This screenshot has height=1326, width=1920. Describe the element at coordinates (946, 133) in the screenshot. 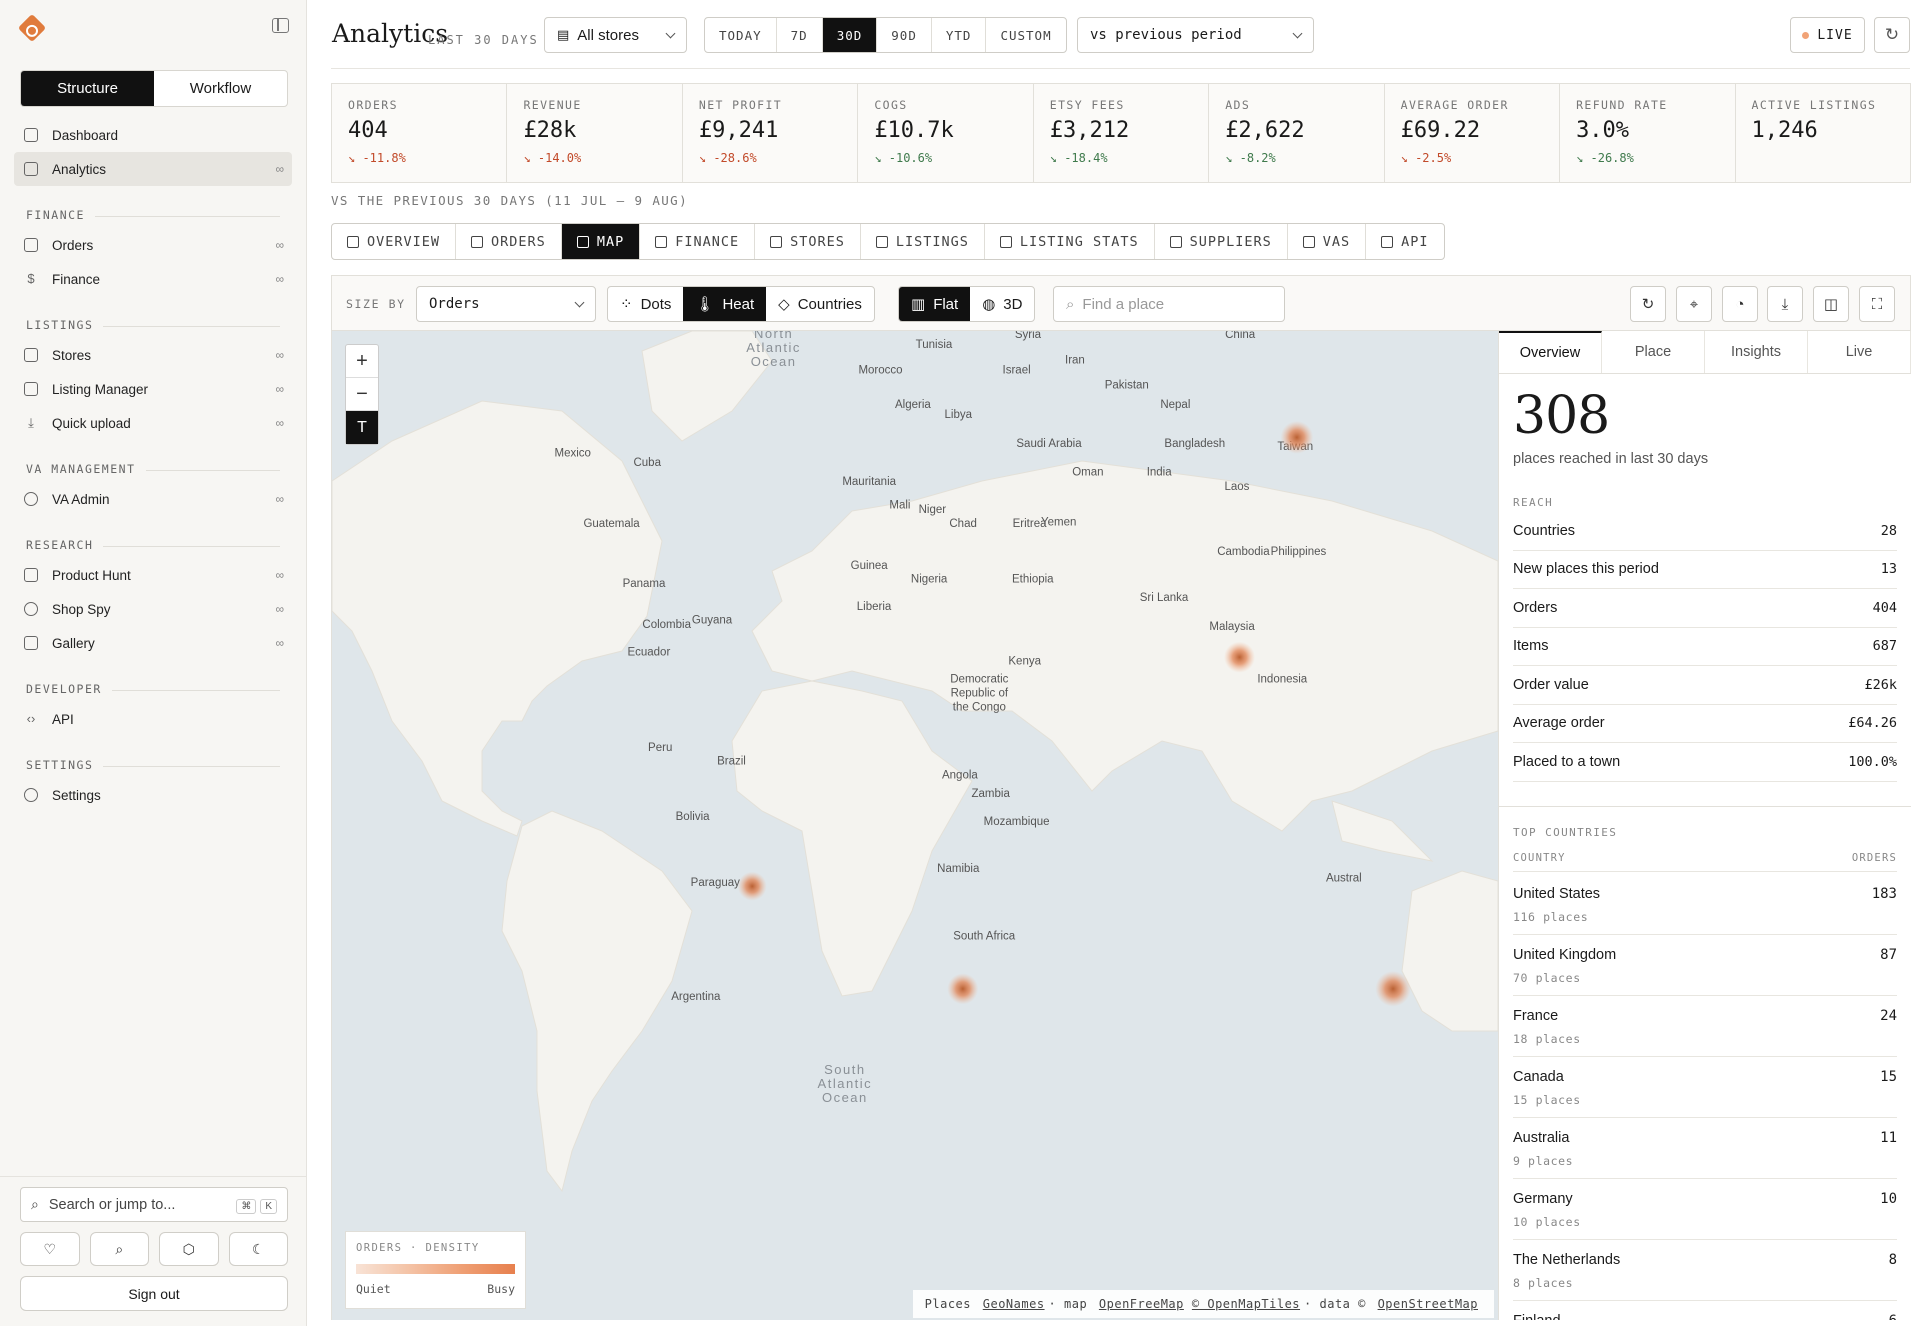

I see `kpi-card: COGS £10.7k ↘ -10.6%` at that location.